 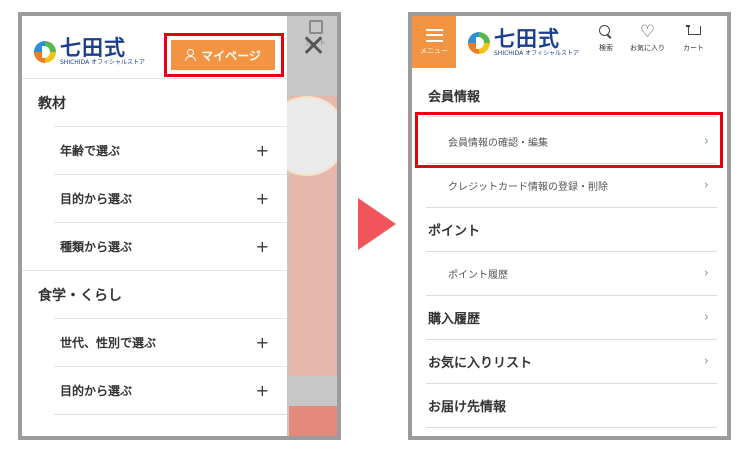 What do you see at coordinates (170, 246) in the screenshot?
I see `menu-item-by-type: 種類から選ぶ +` at bounding box center [170, 246].